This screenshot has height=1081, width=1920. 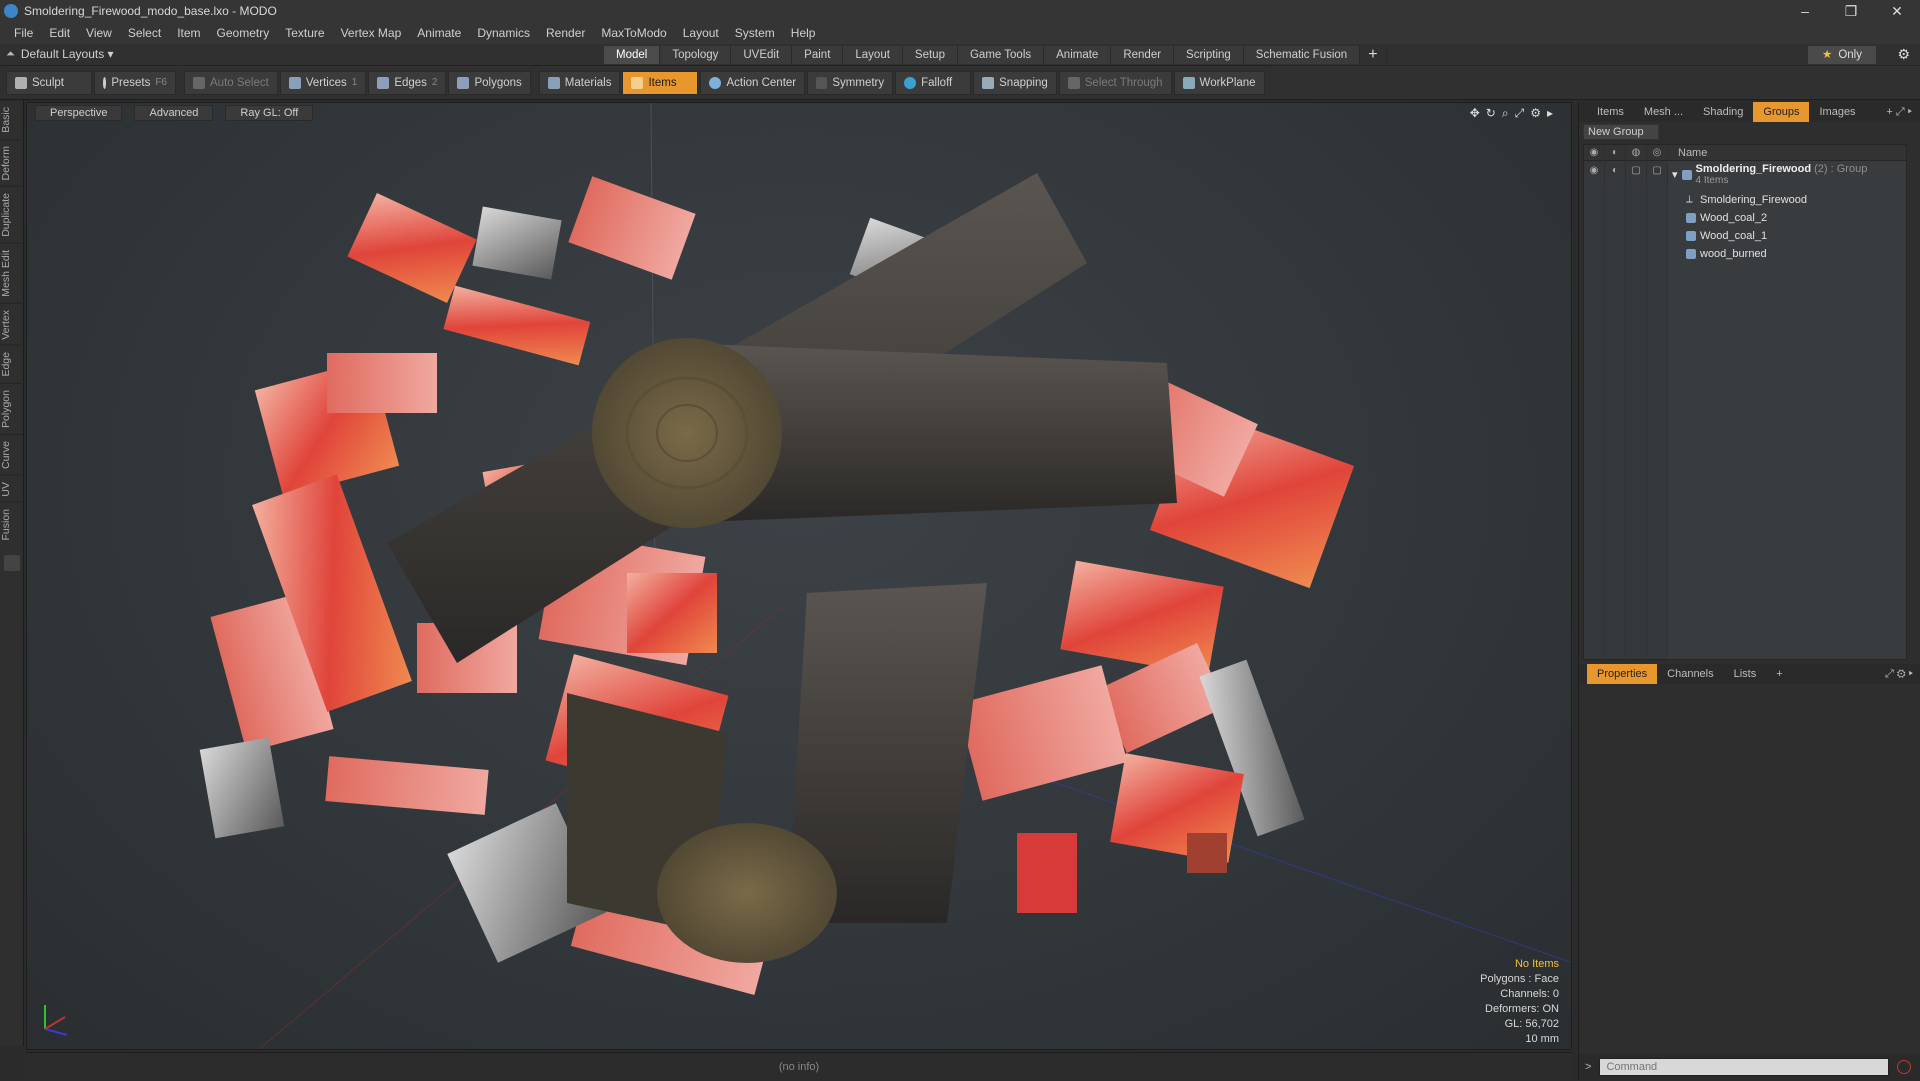 What do you see at coordinates (1219, 82) in the screenshot?
I see `workplane-button: WorkPlane` at bounding box center [1219, 82].